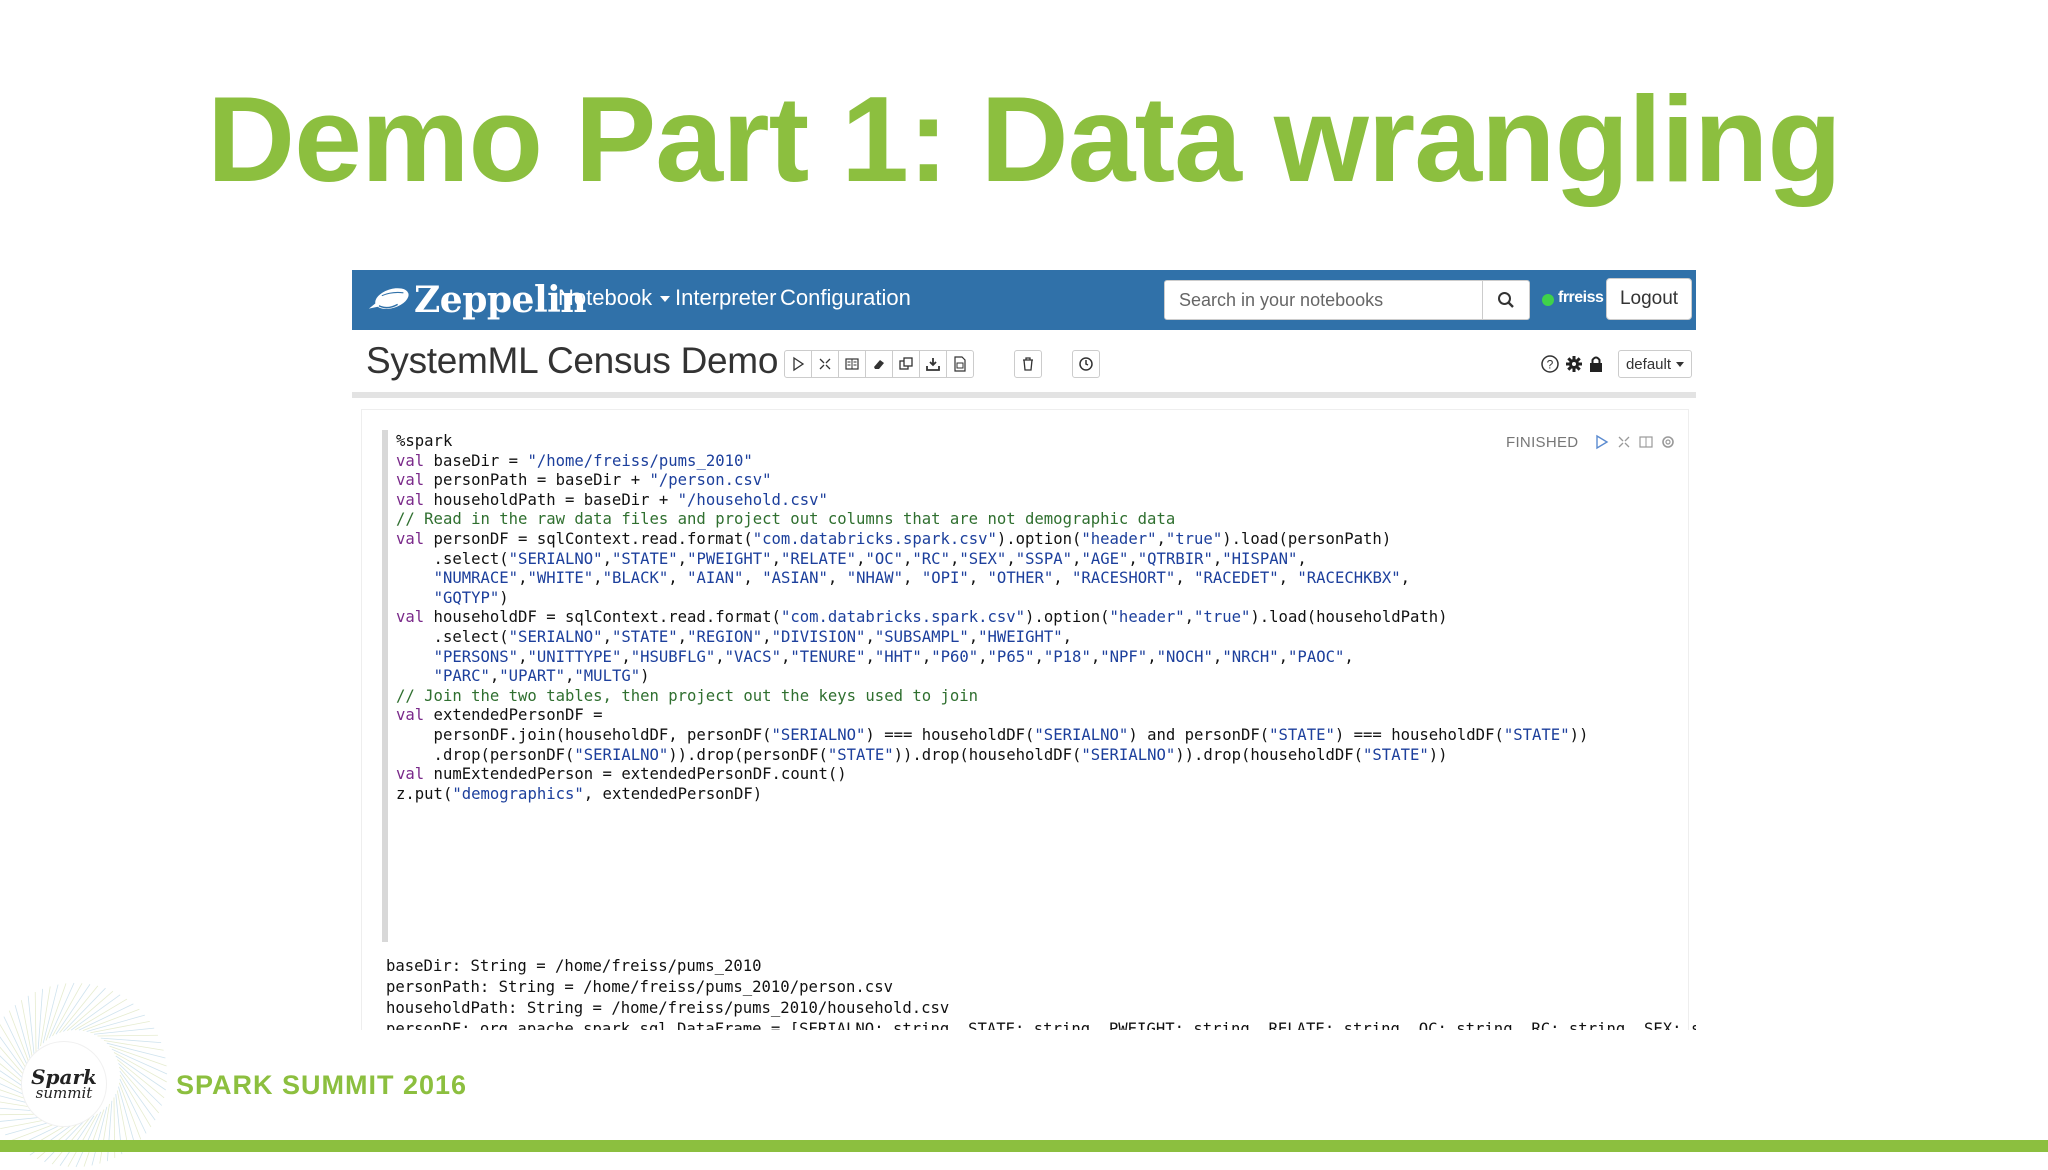  I want to click on delete-group, so click(1028, 364).